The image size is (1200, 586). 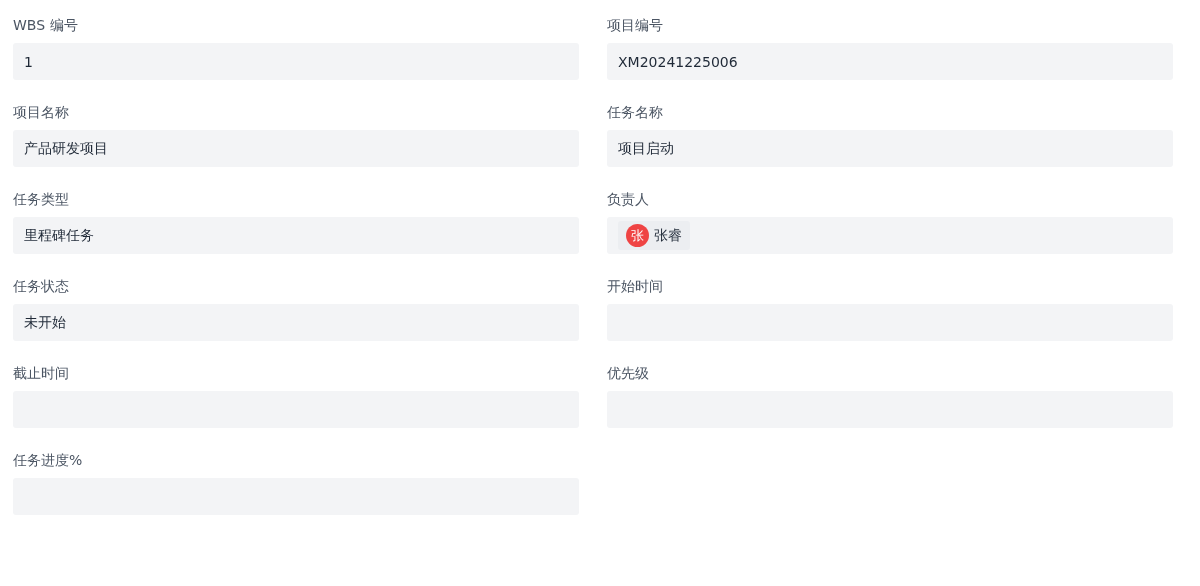 What do you see at coordinates (668, 235) in the screenshot?
I see `person-name: 张睿` at bounding box center [668, 235].